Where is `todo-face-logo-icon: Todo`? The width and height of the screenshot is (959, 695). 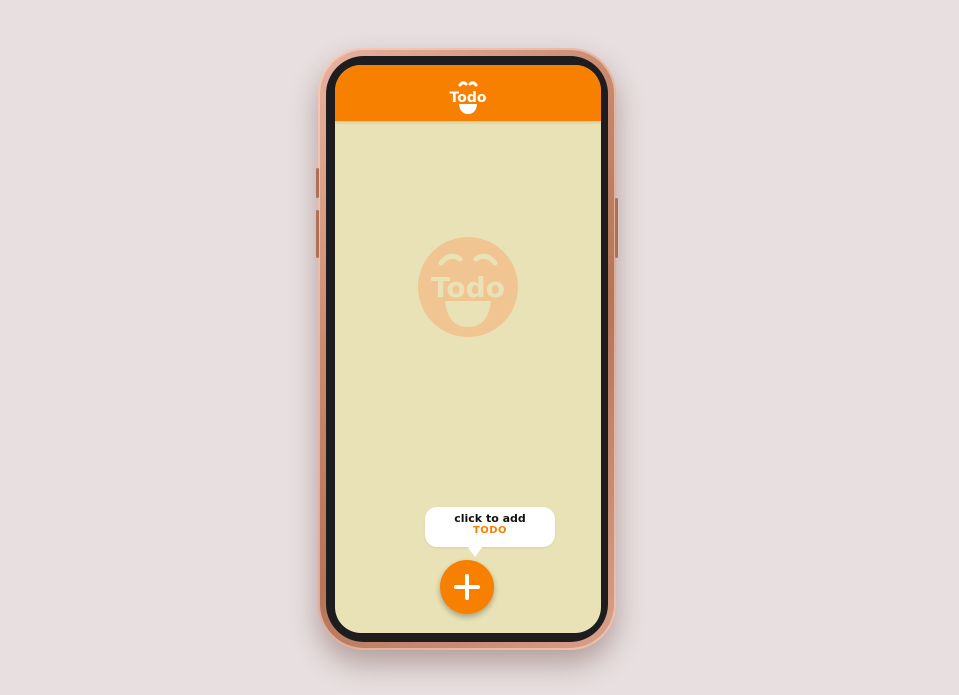
todo-face-logo-icon: Todo is located at coordinates (468, 98).